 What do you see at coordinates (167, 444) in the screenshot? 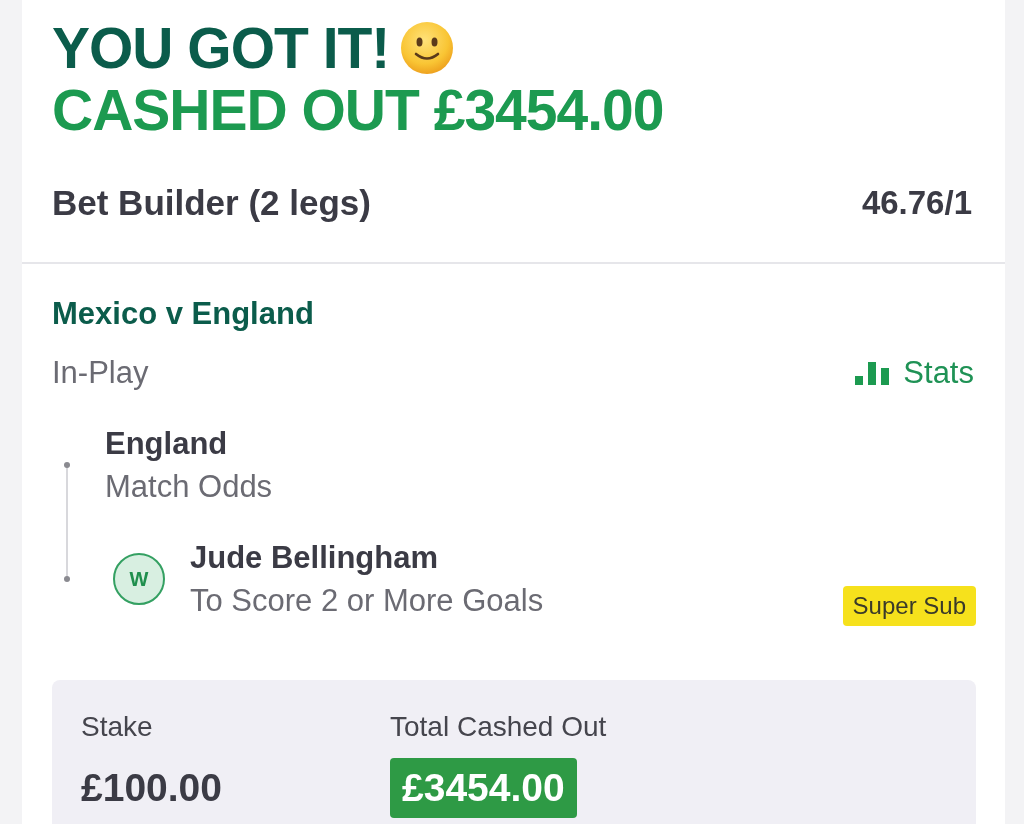
I see `selection-name: England` at bounding box center [167, 444].